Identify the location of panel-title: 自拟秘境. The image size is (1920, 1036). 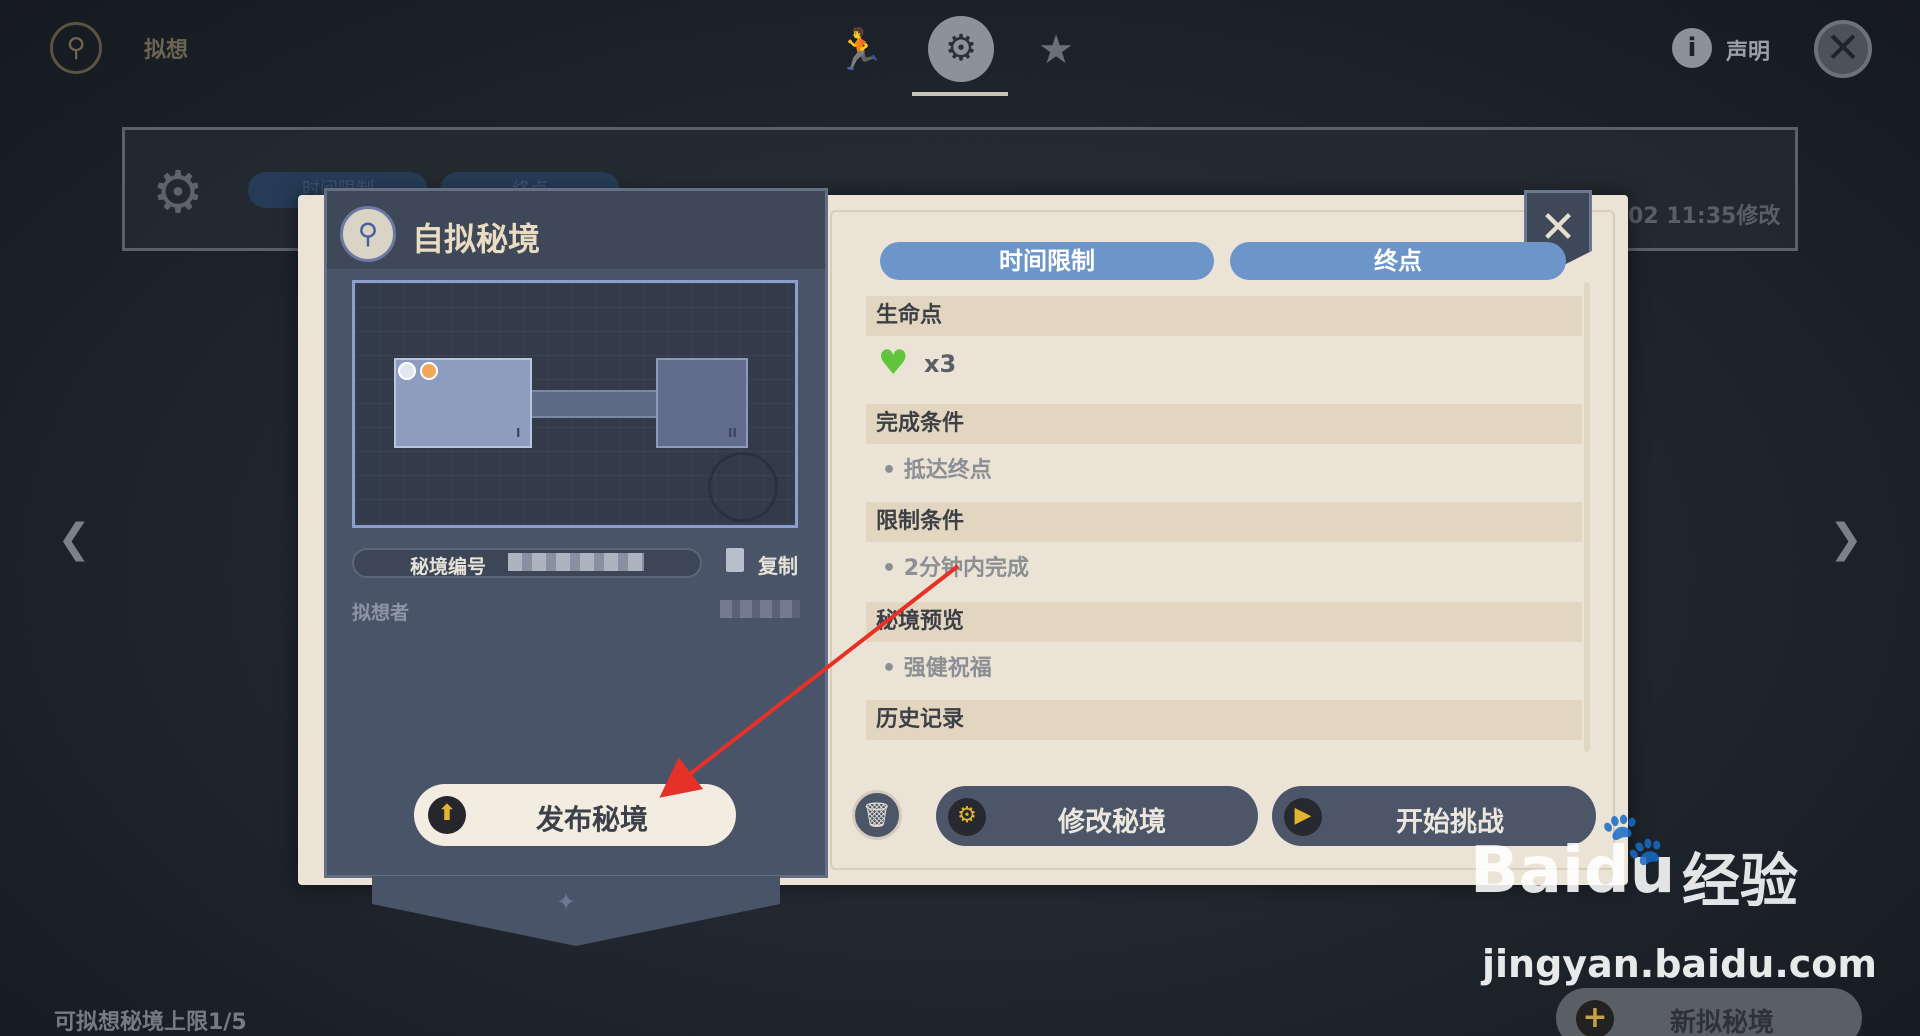
(476, 239).